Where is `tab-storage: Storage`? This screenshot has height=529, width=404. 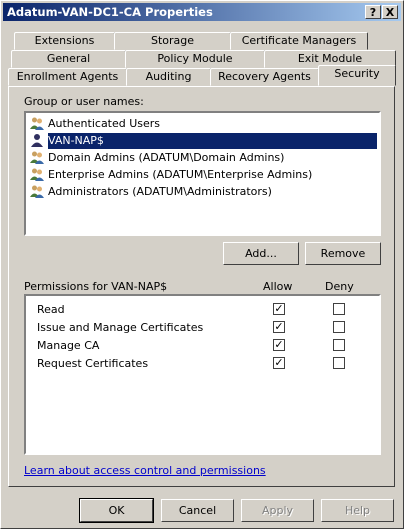 tab-storage: Storage is located at coordinates (172, 41).